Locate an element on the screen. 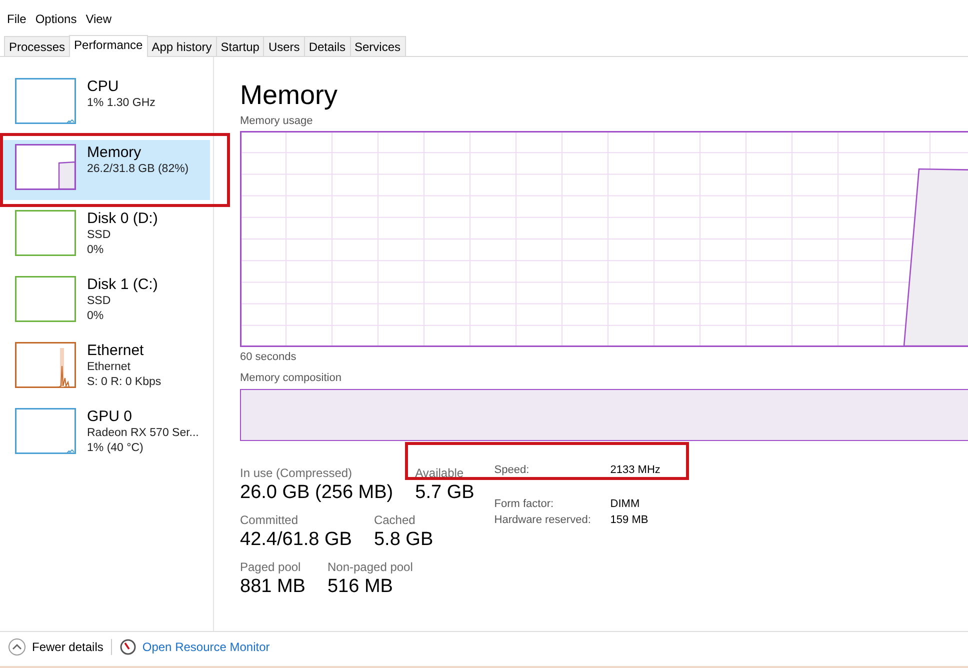 This screenshot has width=968, height=668. device-detail: 1% 1.30 GHz is located at coordinates (121, 103).